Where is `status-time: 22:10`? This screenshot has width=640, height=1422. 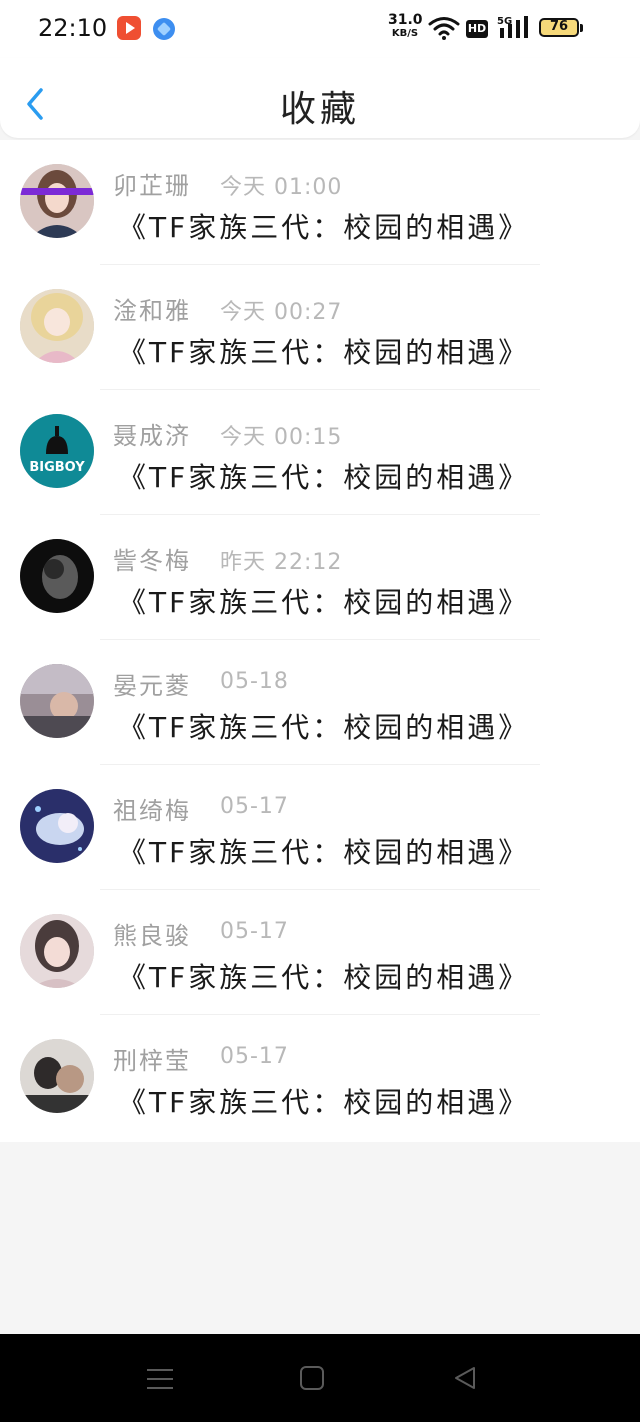 status-time: 22:10 is located at coordinates (73, 28).